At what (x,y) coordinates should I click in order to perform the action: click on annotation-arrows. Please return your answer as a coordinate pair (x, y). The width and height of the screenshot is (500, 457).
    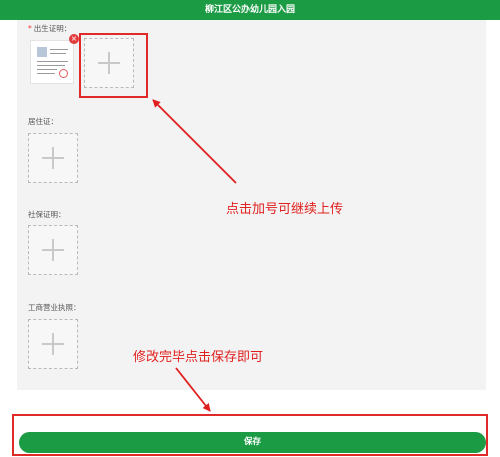
    Looking at the image, I should click on (194, 255).